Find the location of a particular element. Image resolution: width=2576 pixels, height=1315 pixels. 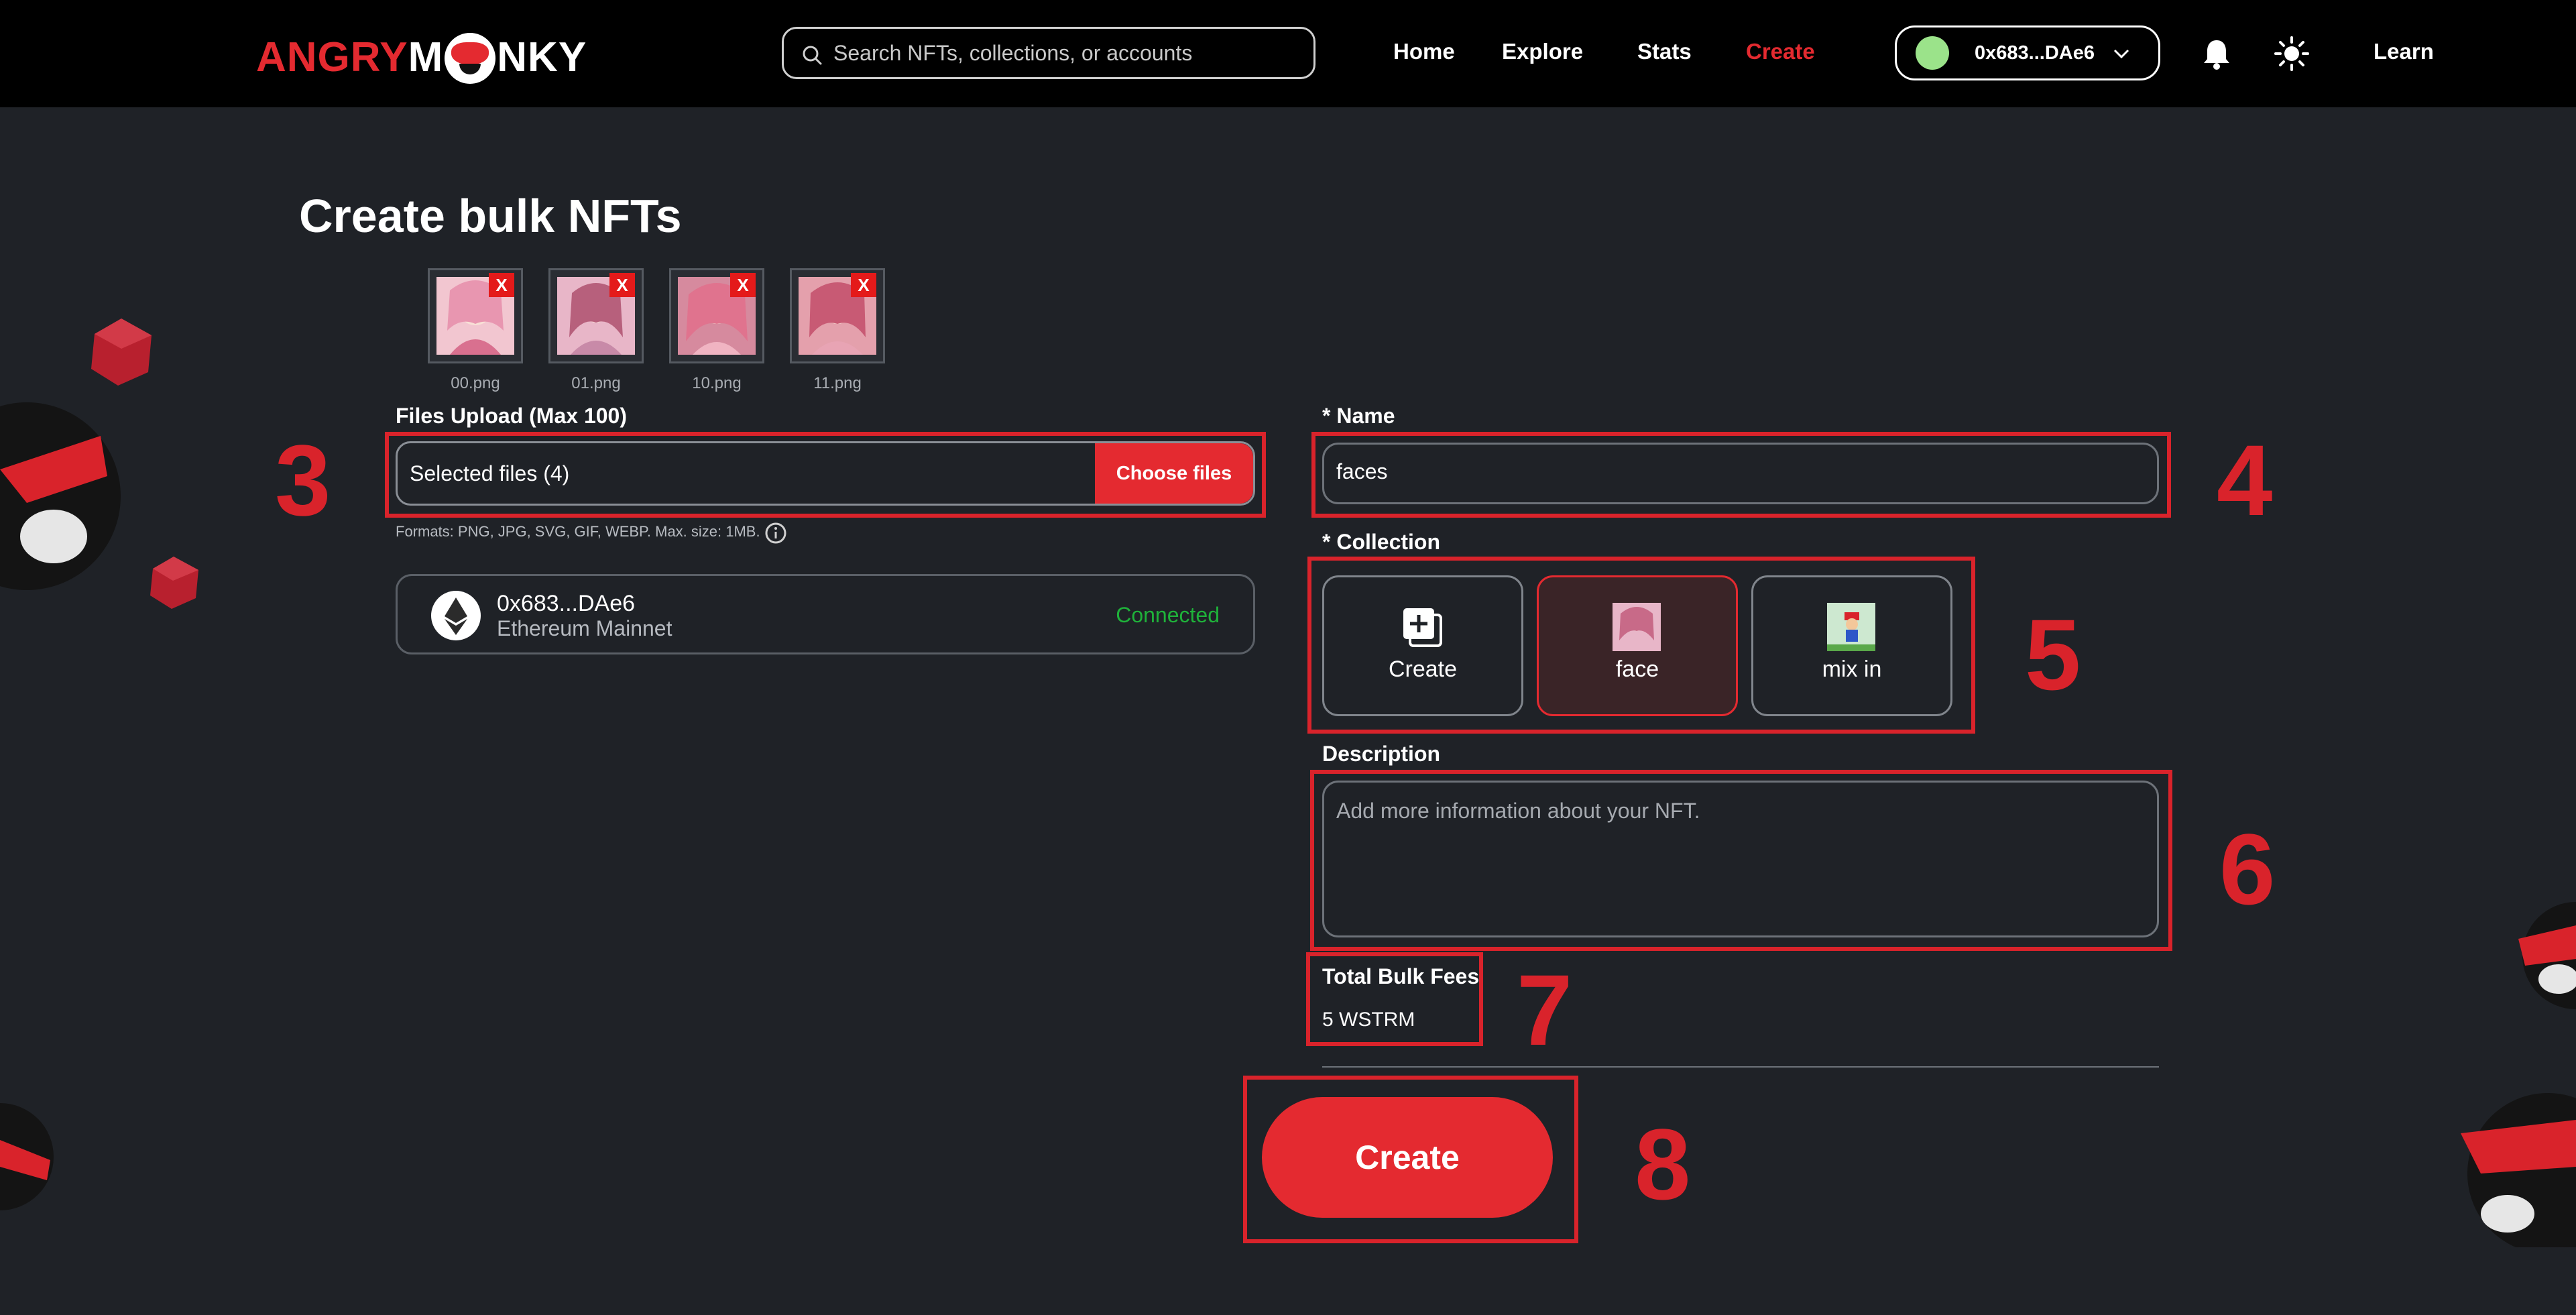

page-title: Create bulk NFTs is located at coordinates (490, 216).